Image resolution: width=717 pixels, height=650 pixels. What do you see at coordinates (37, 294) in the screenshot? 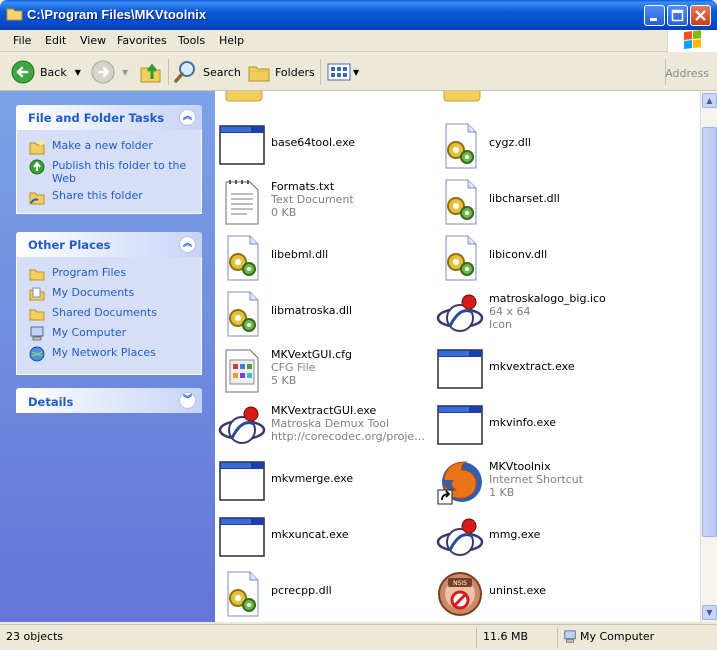
I see `my-documents-icon` at bounding box center [37, 294].